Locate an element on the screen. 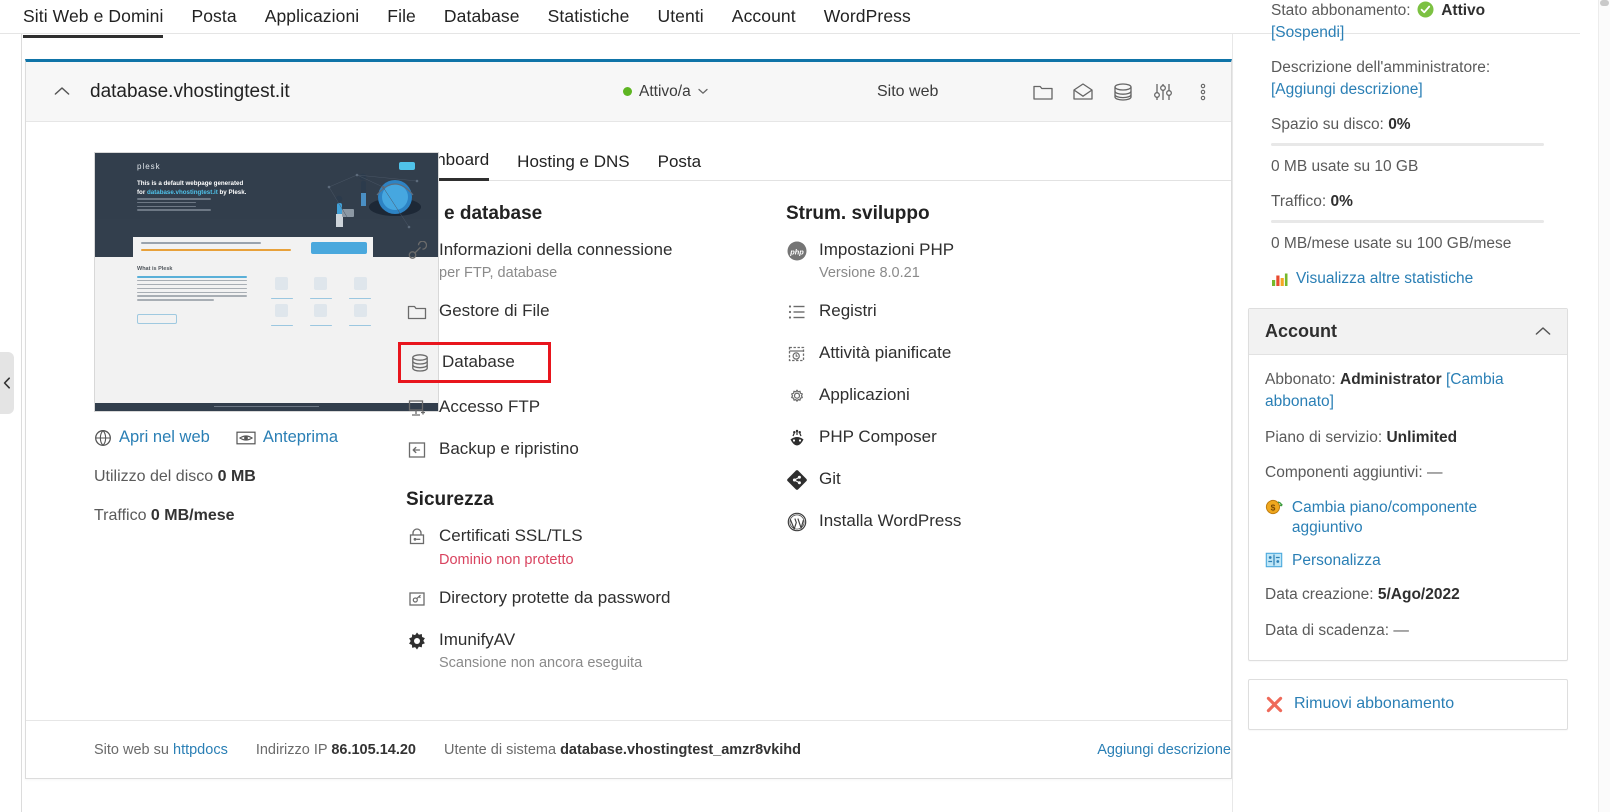 The width and height of the screenshot is (1610, 812). nav-item-utenti: Utenti is located at coordinates (680, 17).